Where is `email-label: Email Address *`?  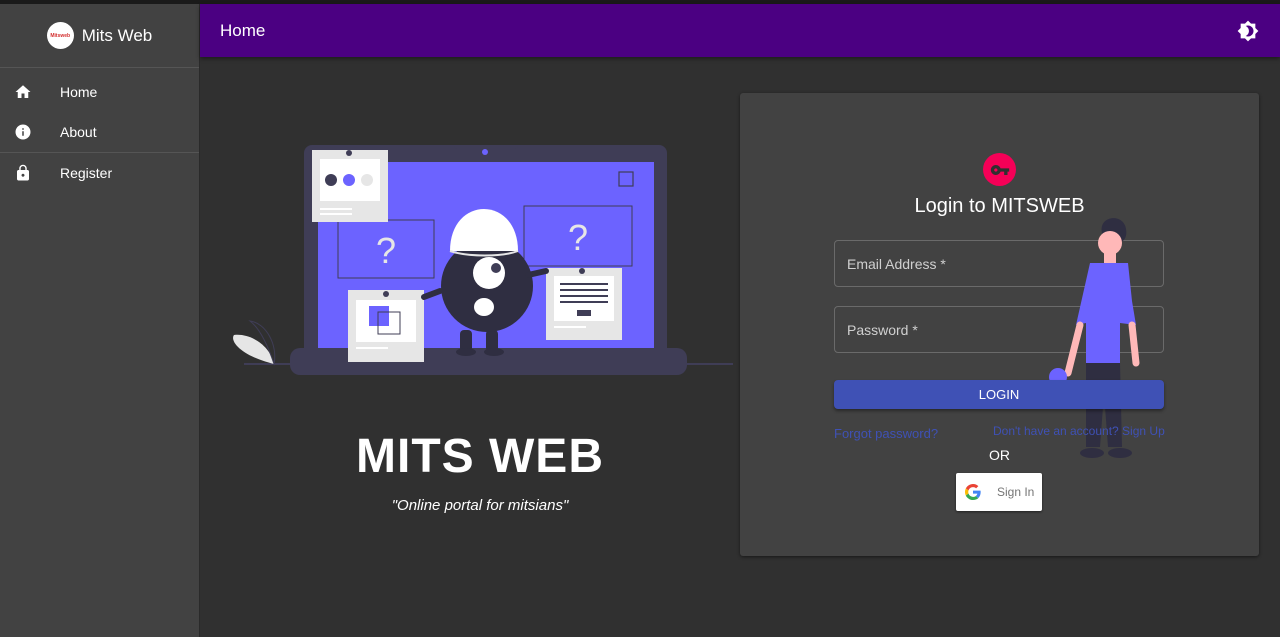
email-label: Email Address * is located at coordinates (896, 264).